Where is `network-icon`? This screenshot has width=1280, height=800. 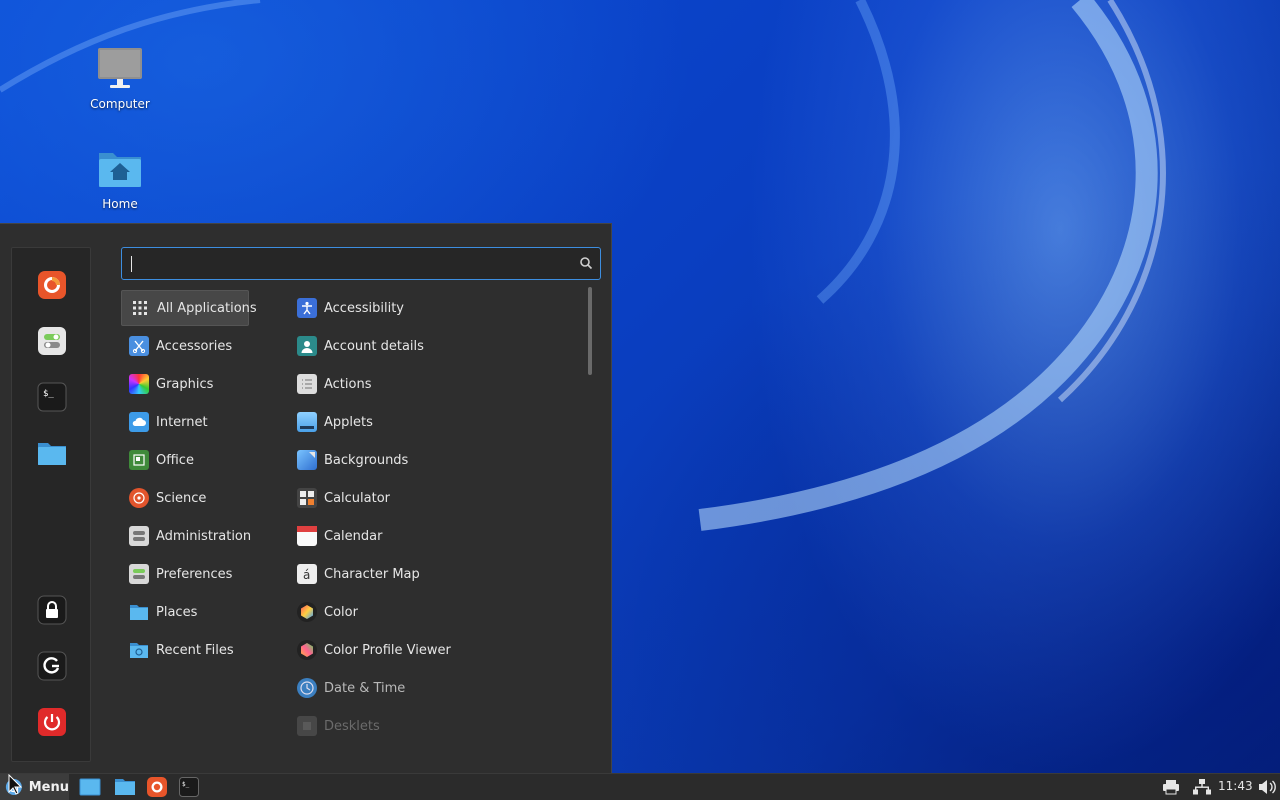
network-icon is located at coordinates (1202, 787).